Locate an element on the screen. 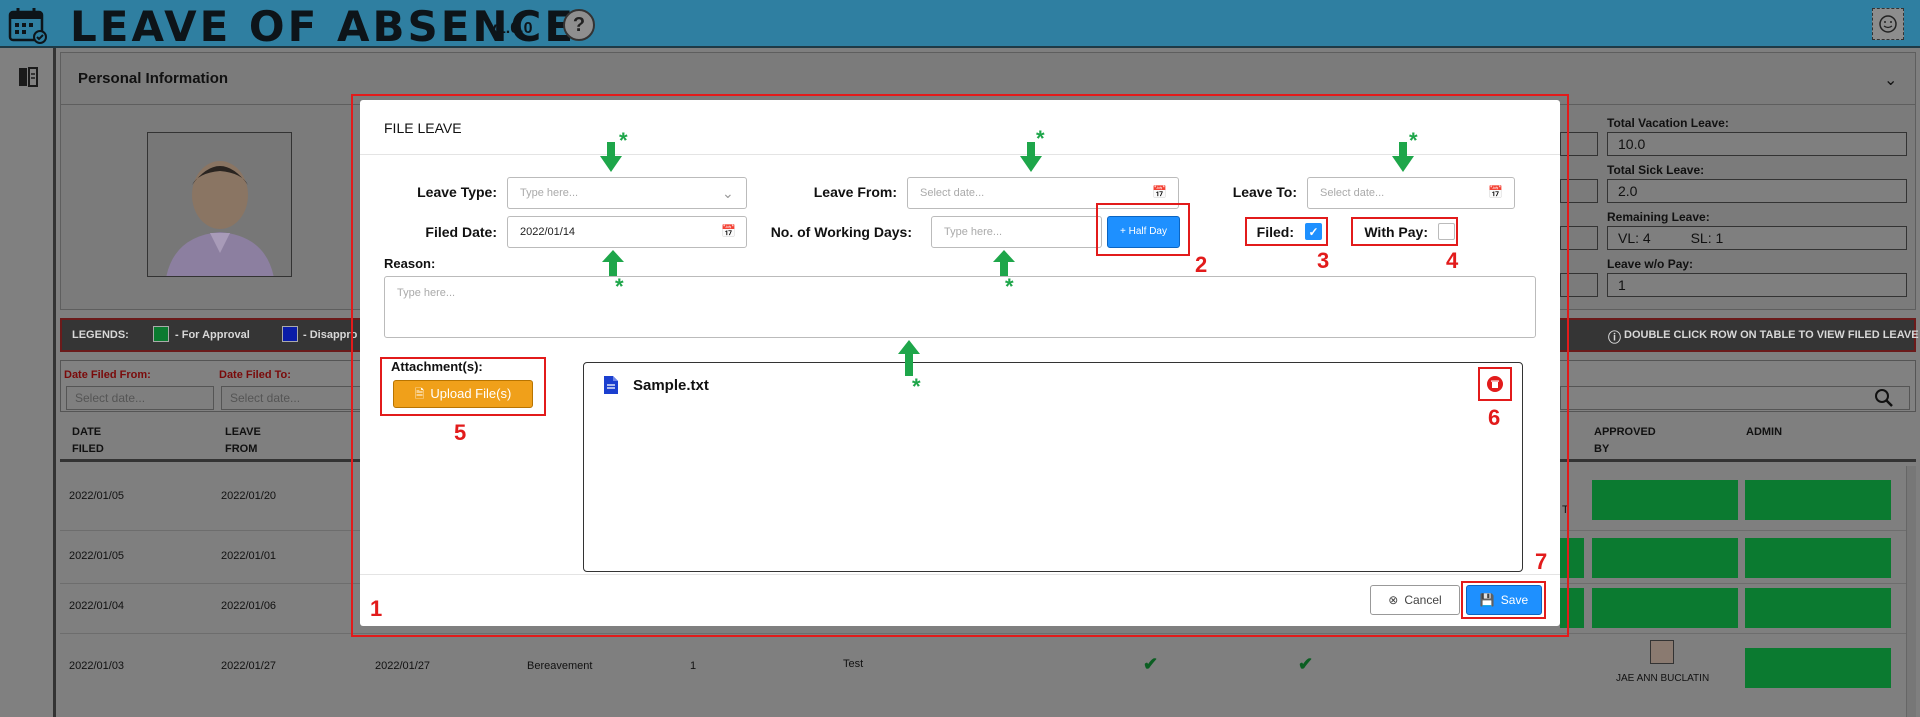 Image resolution: width=1920 pixels, height=717 pixels. date-filed-from-label: Date Filed From: is located at coordinates (107, 375).